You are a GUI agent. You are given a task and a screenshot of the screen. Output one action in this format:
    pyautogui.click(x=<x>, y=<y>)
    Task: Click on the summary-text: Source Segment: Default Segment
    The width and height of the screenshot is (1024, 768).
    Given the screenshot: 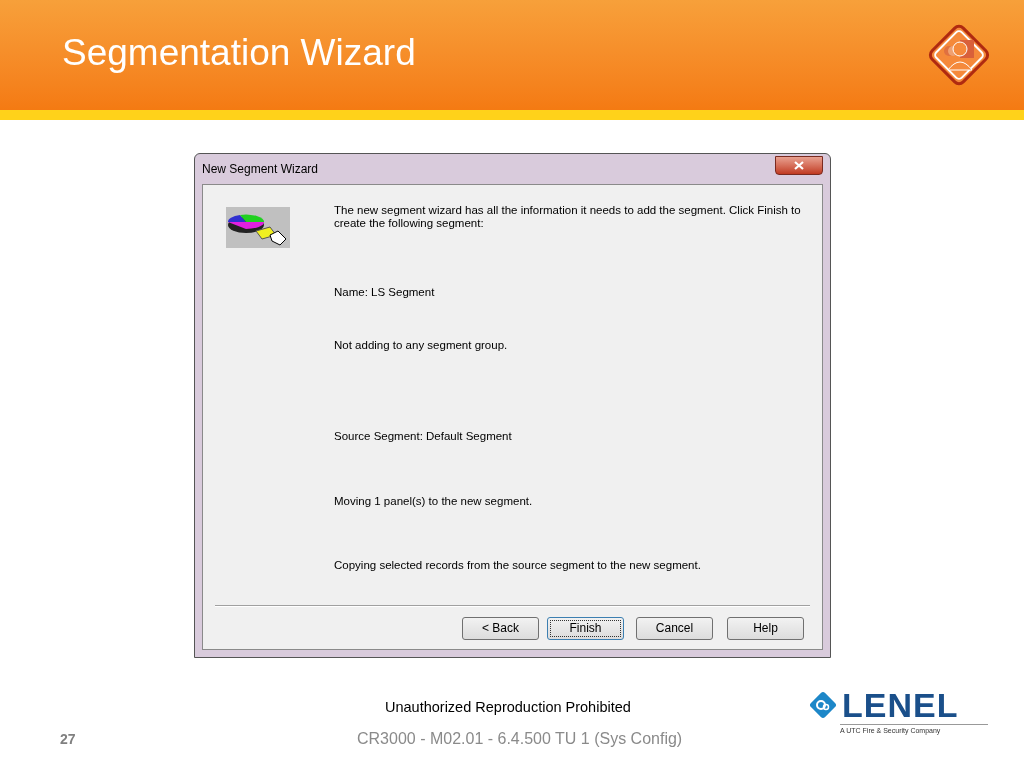 What is the action you would take?
    pyautogui.click(x=423, y=436)
    